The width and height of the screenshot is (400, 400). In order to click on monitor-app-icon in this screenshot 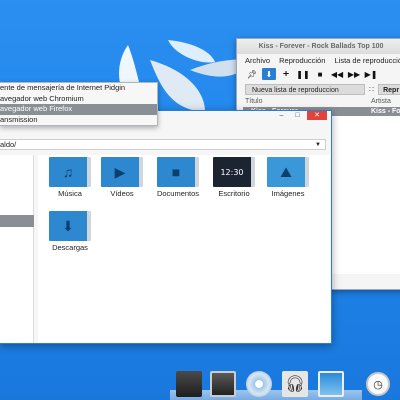, I will do `click(223, 384)`.